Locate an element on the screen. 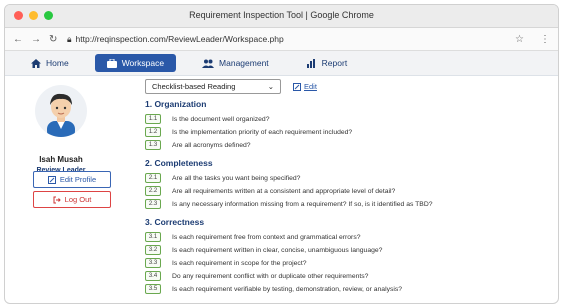 This screenshot has height=304, width=562. nav-home: Home is located at coordinates (50, 63).